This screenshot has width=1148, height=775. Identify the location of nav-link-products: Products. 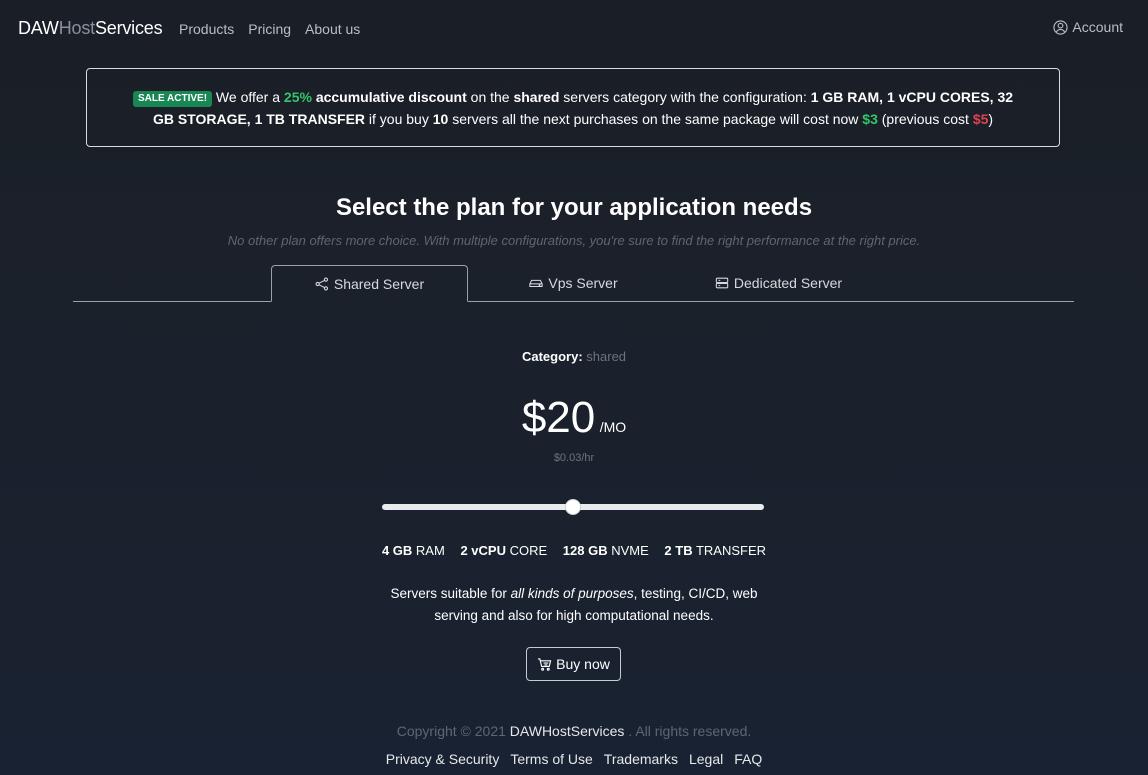
(206, 29).